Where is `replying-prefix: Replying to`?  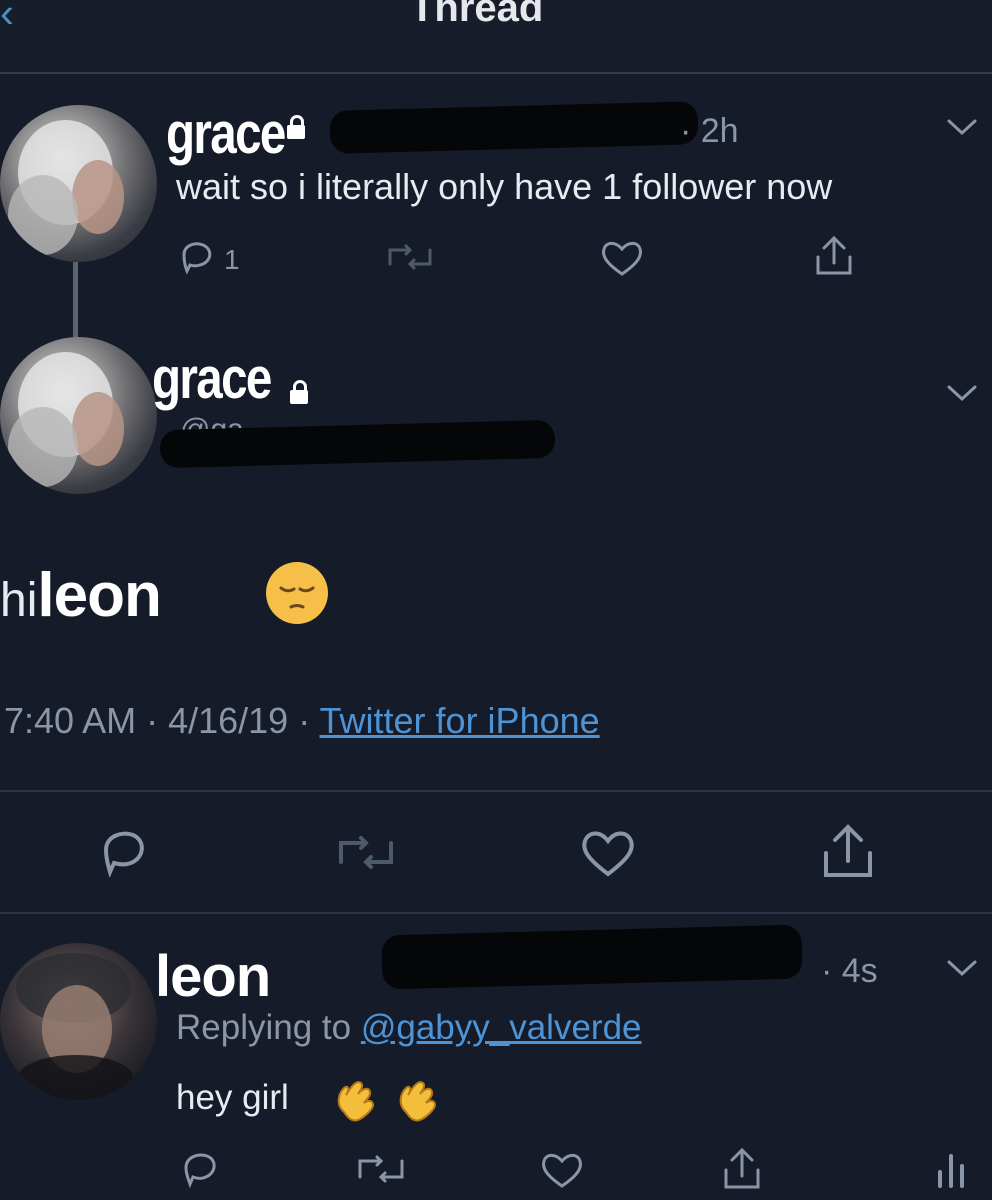 replying-prefix: Replying to is located at coordinates (268, 1027).